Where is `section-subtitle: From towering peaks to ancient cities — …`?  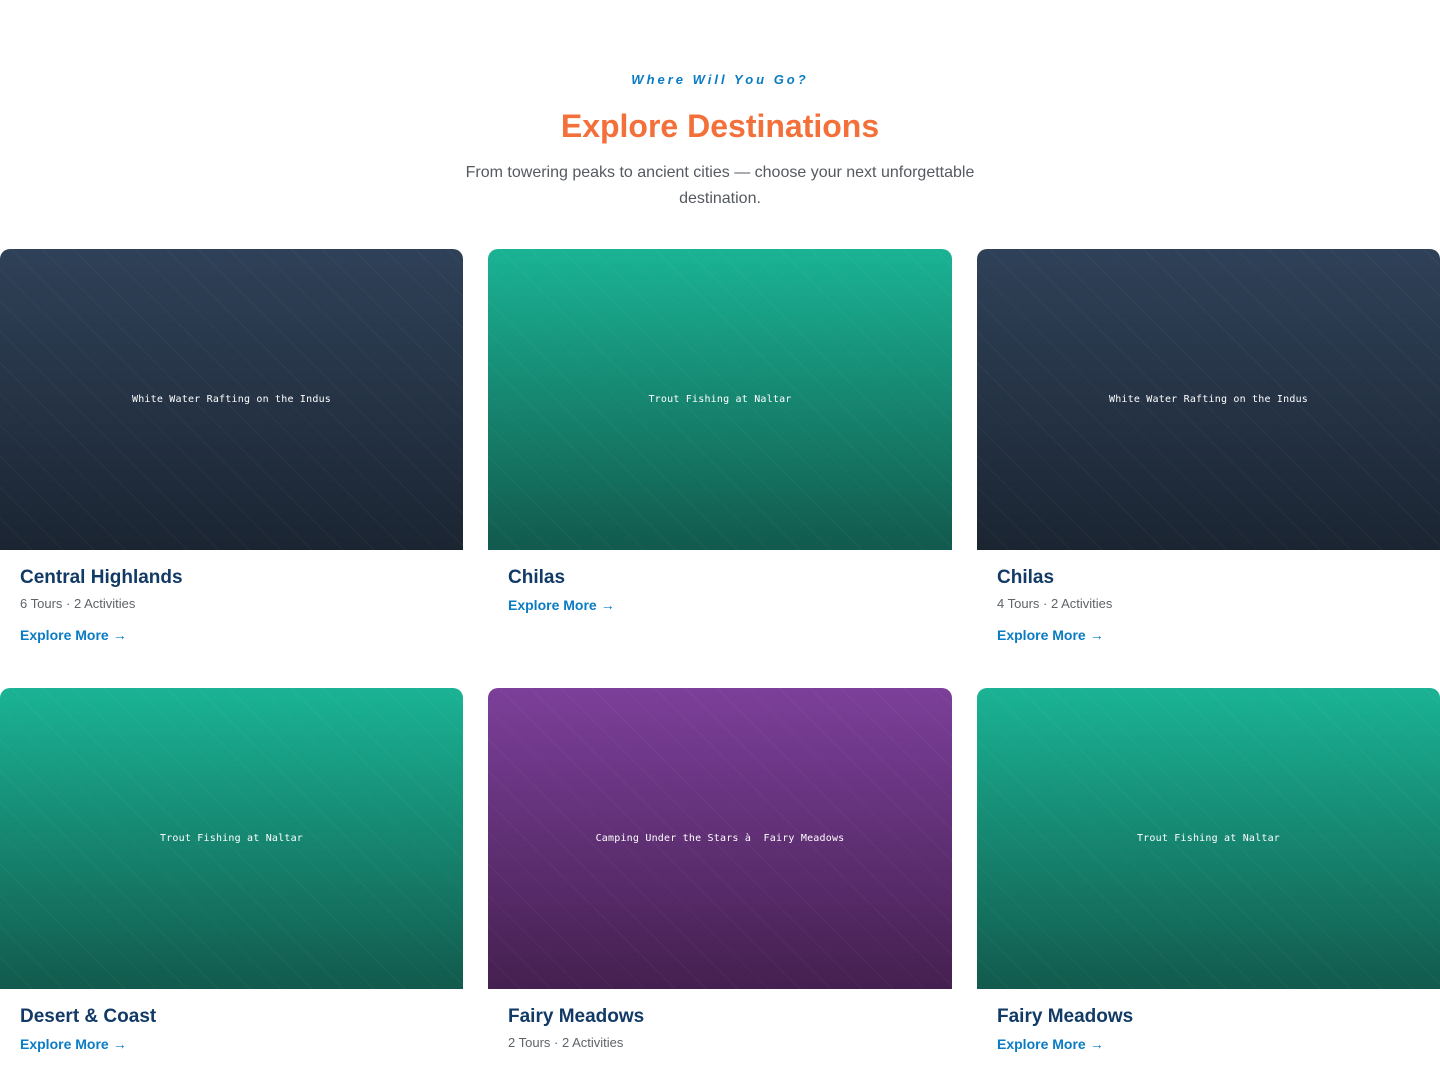
section-subtitle: From towering peaks to ancient cities — … is located at coordinates (720, 185).